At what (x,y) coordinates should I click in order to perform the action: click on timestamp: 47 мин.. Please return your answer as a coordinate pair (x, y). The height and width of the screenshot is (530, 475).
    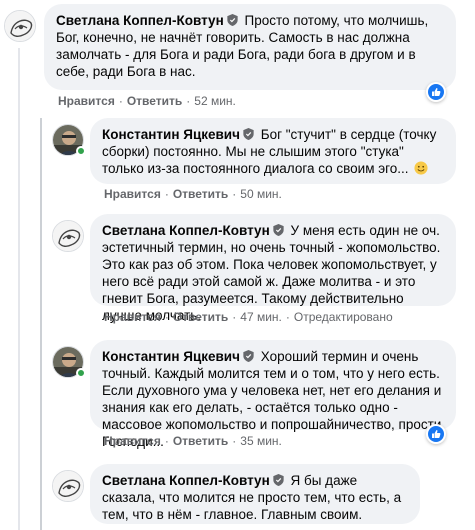
    Looking at the image, I should click on (261, 317).